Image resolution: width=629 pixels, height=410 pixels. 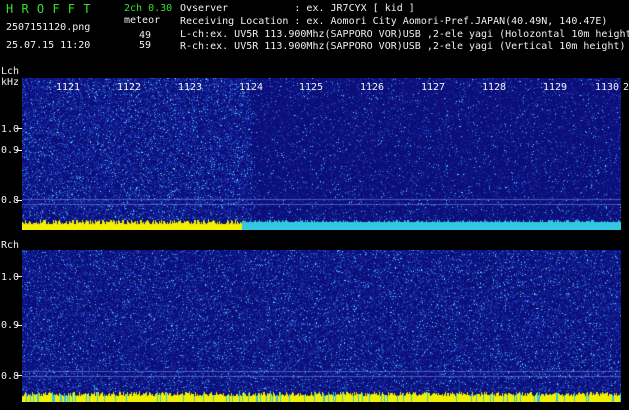 What do you see at coordinates (494, 87) in the screenshot?
I see `time-tick-1128: 1128` at bounding box center [494, 87].